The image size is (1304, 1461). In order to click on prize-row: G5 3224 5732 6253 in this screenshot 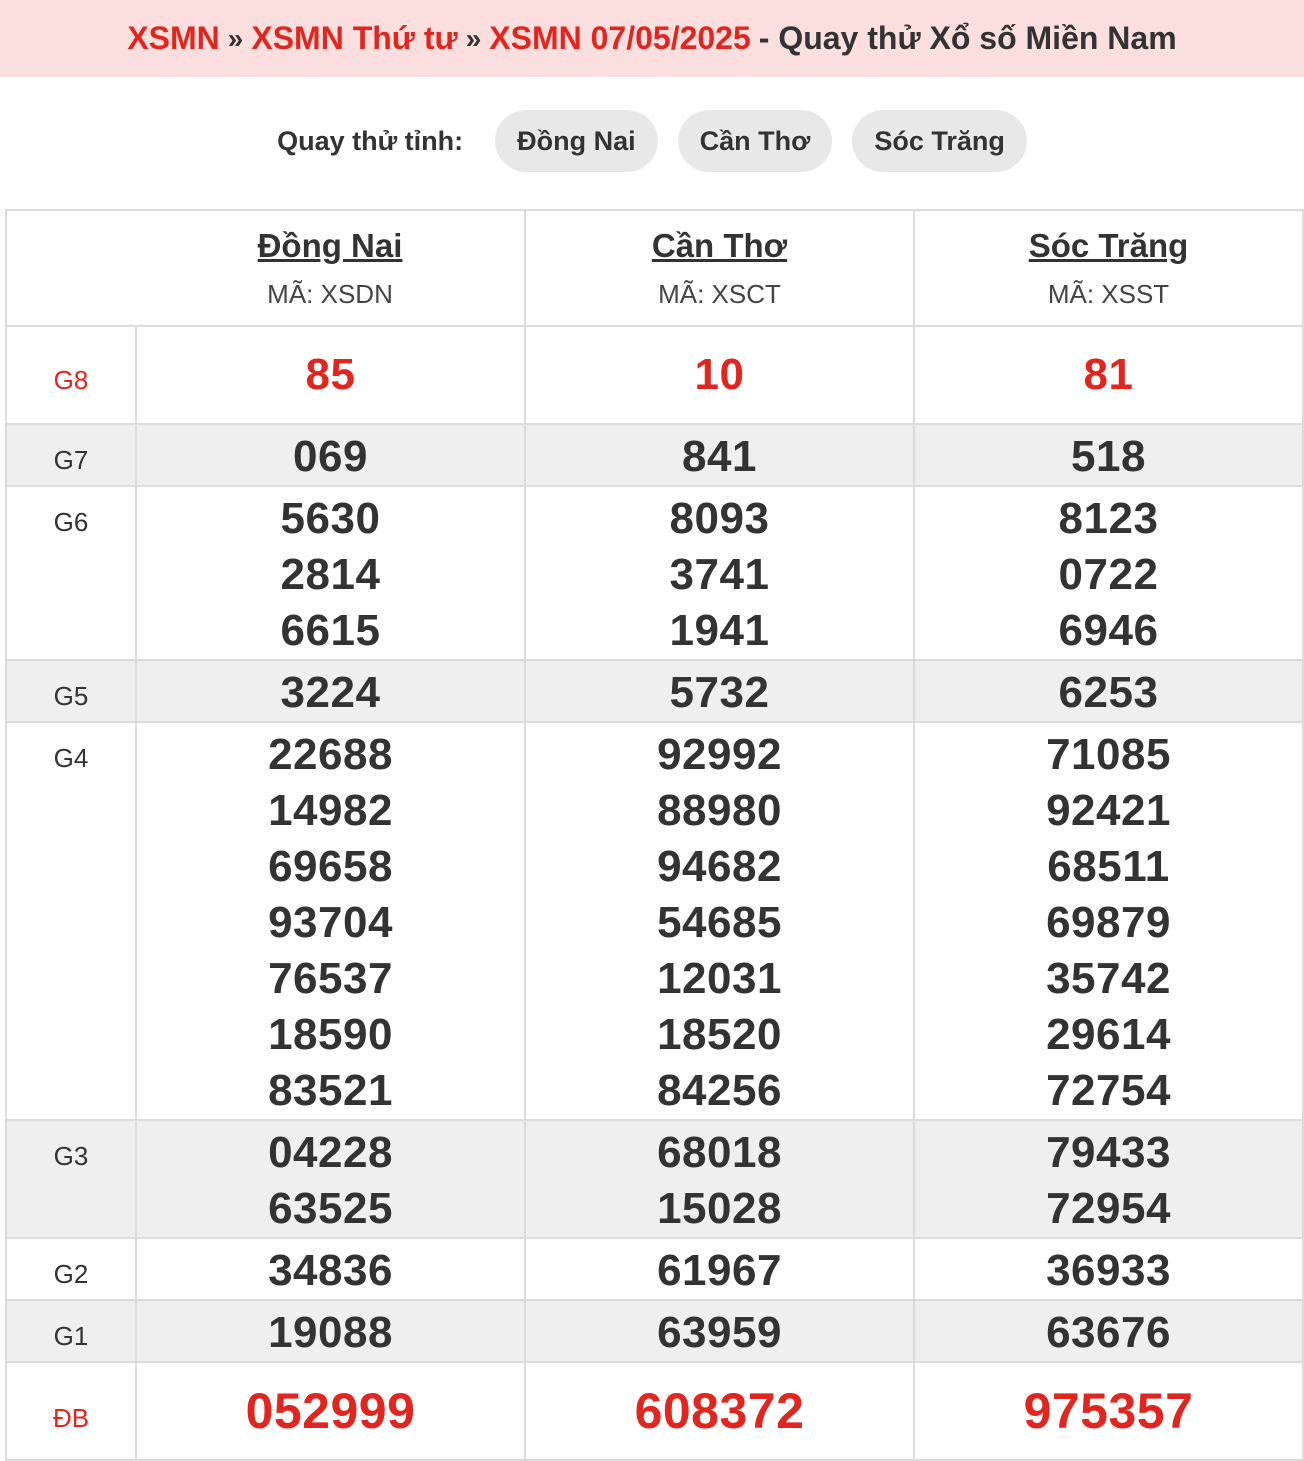, I will do `click(654, 691)`.